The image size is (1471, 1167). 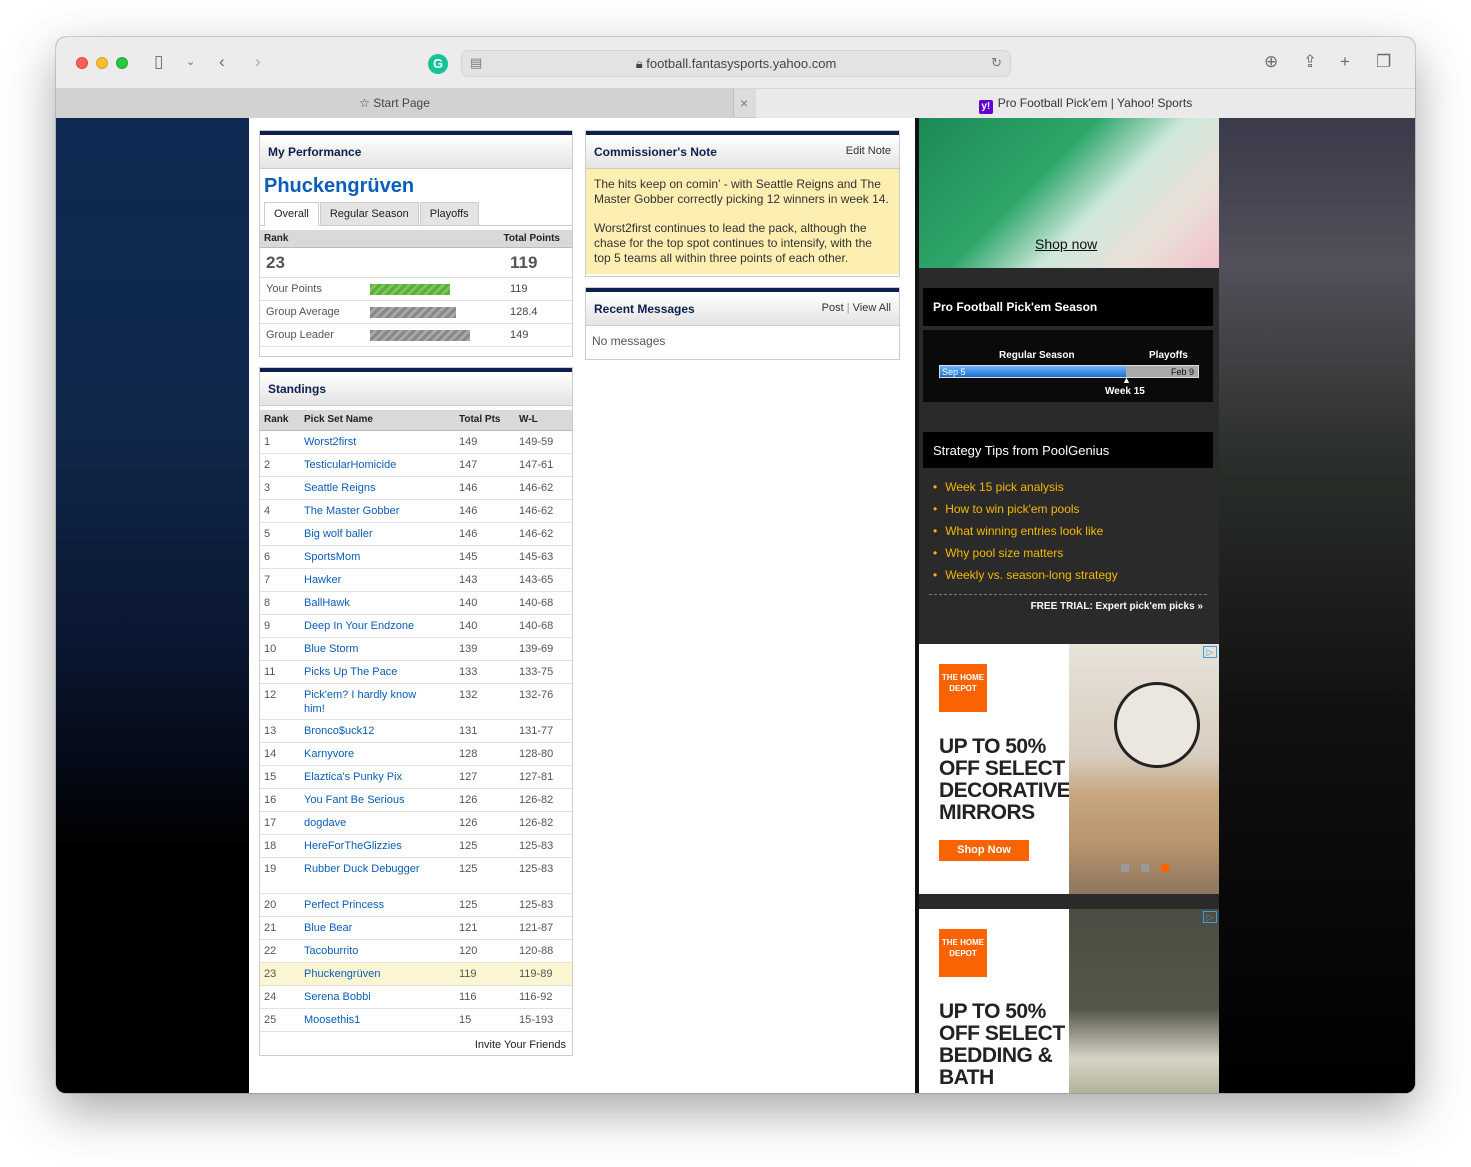 What do you see at coordinates (332, 557) in the screenshot?
I see `pick-set-link: SportsMom` at bounding box center [332, 557].